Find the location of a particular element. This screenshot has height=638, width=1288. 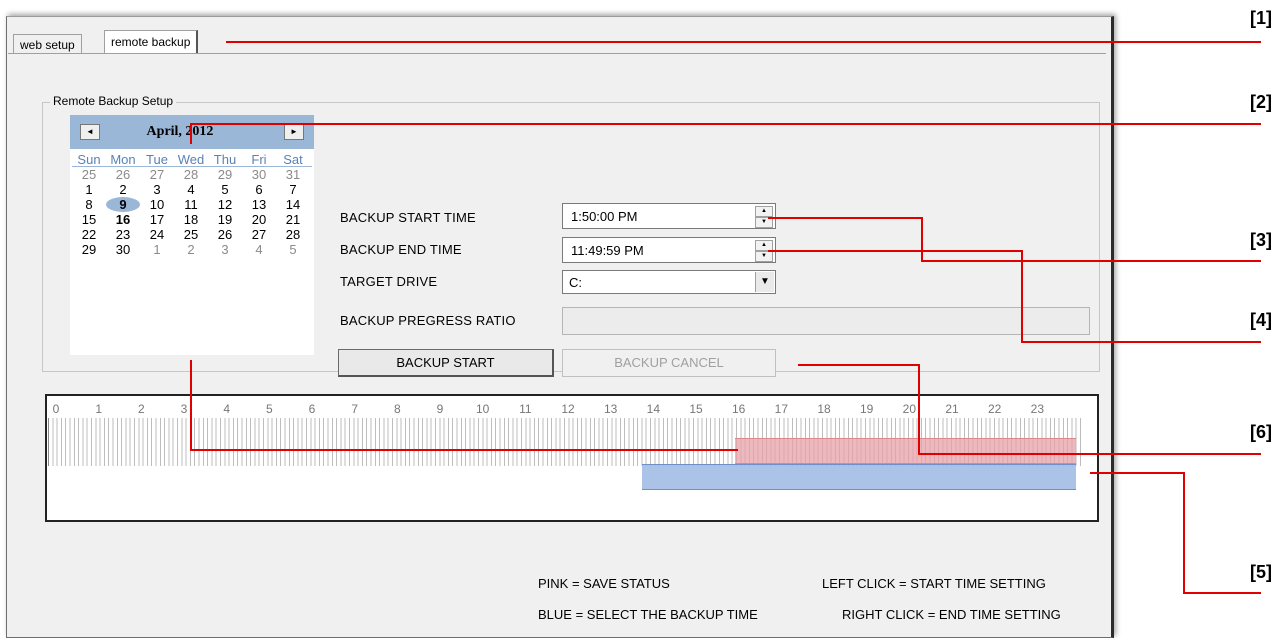

arrow-right-icon: ► is located at coordinates (294, 131).